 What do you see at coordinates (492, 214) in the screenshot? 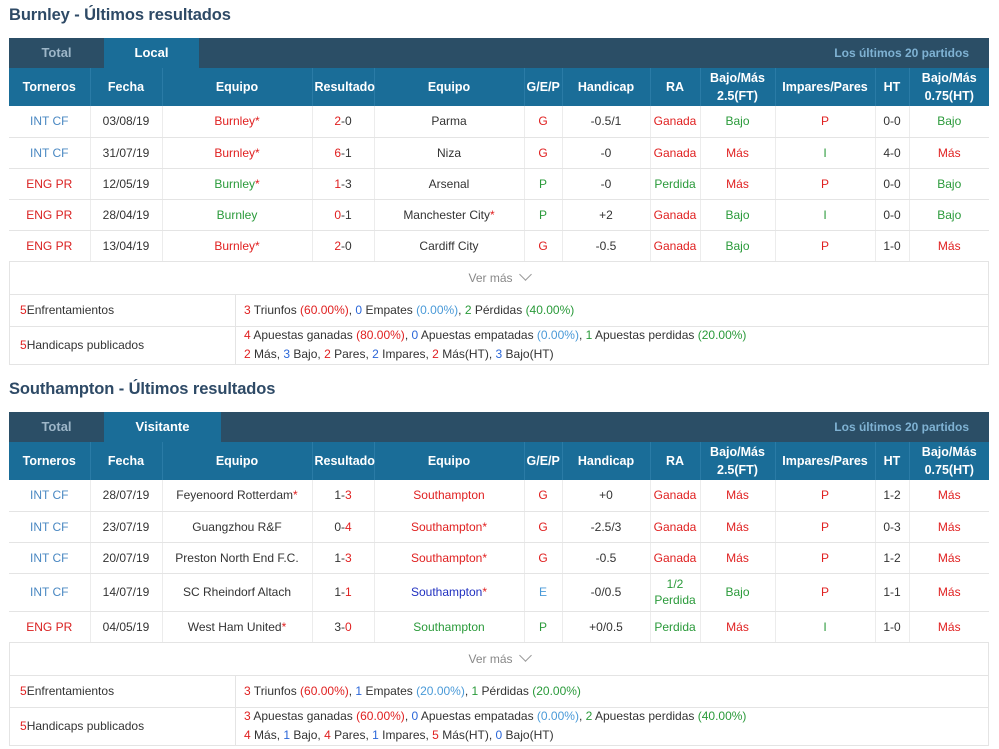
I see `star-marker: *` at bounding box center [492, 214].